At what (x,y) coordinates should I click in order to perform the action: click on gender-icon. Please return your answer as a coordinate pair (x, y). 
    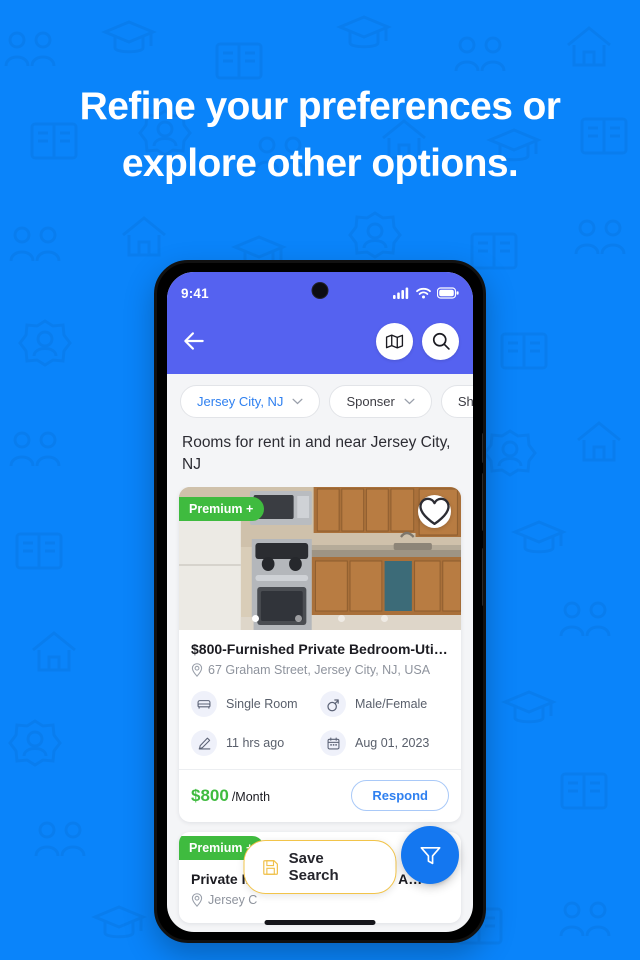
    Looking at the image, I should click on (333, 704).